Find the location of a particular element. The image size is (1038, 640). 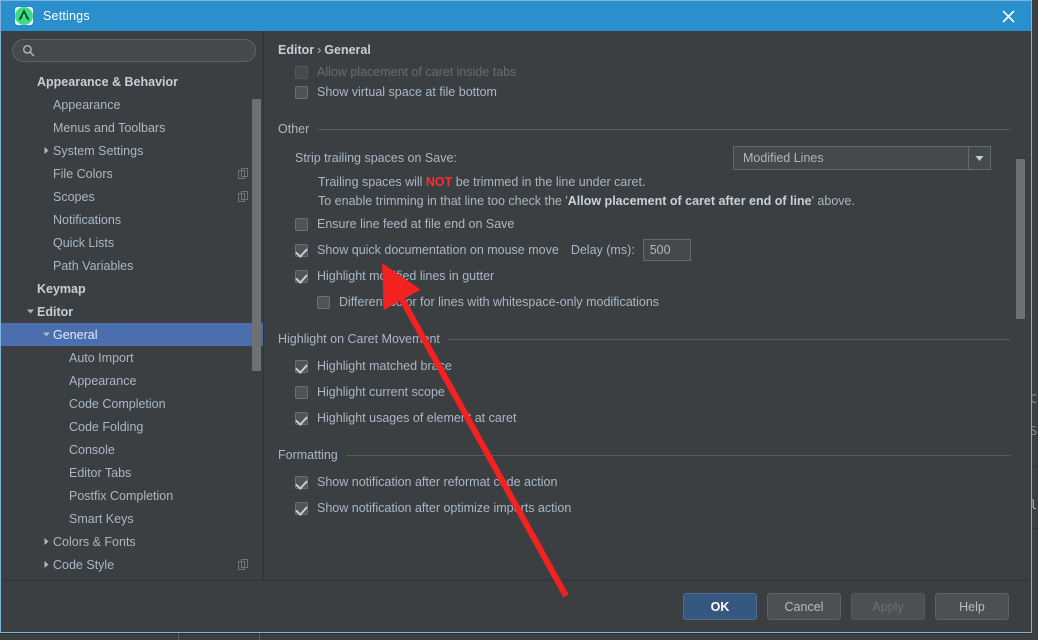

checkbox-row: Highlight matched brace is located at coordinates (653, 366).